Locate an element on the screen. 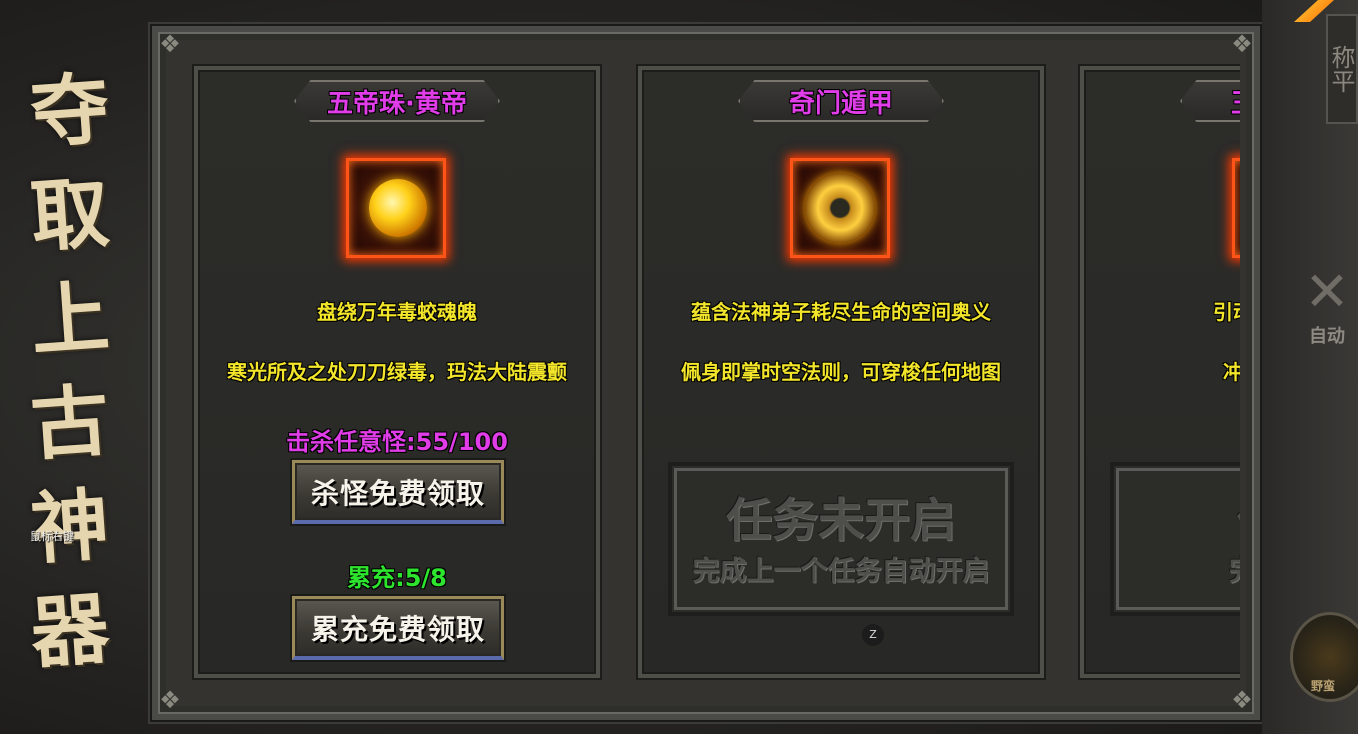 Image resolution: width=1358 pixels, height=734 pixels. golden-orb-icon is located at coordinates (398, 208).